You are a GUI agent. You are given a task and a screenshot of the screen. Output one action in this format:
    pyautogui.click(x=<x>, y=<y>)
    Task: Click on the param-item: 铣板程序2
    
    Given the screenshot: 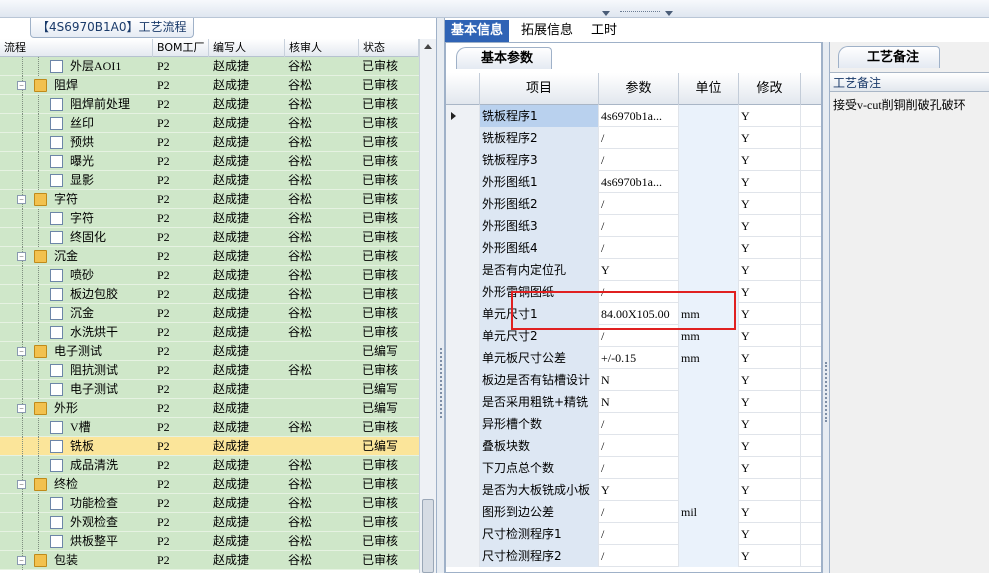 What is the action you would take?
    pyautogui.click(x=539, y=138)
    